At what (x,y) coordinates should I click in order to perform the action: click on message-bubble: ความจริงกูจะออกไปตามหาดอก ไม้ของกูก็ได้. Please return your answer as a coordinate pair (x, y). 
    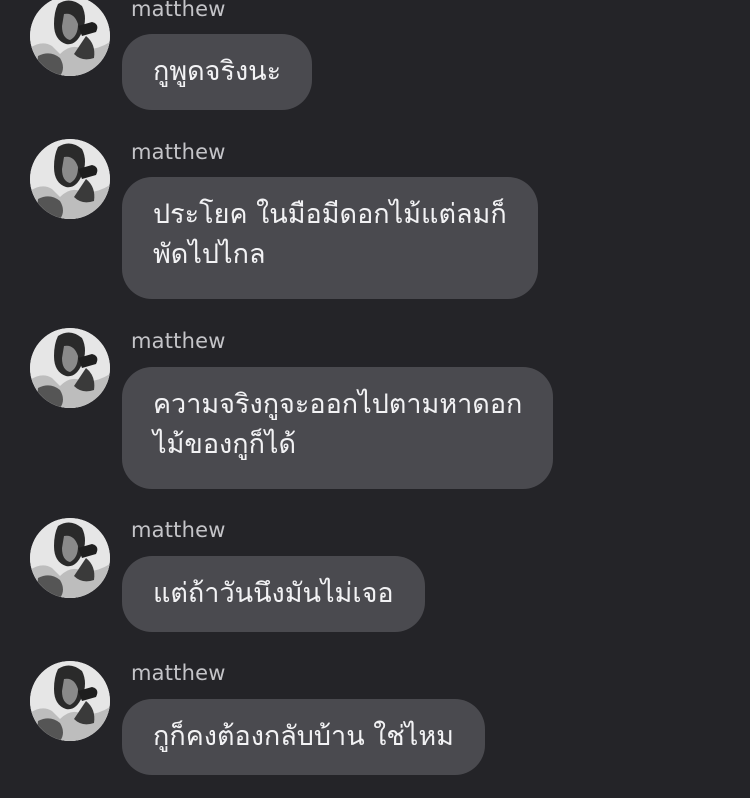
    Looking at the image, I should click on (338, 428).